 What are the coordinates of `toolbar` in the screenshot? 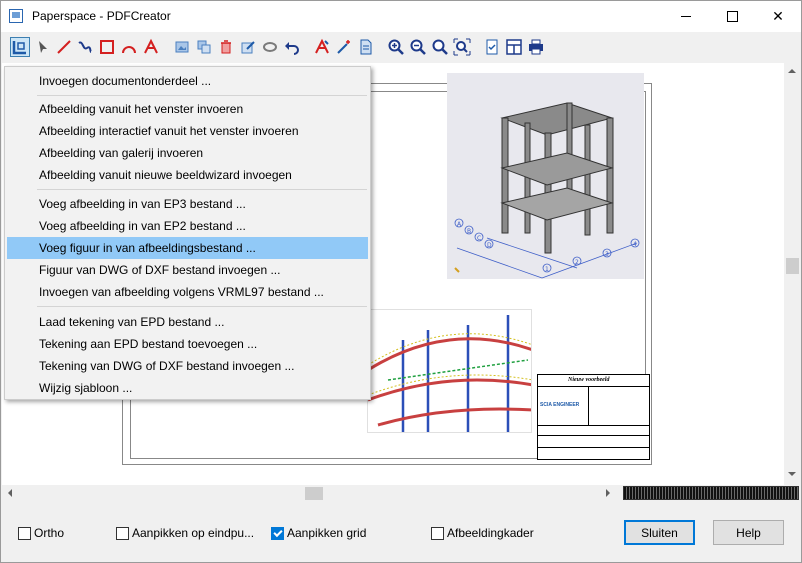 It's located at (401, 47).